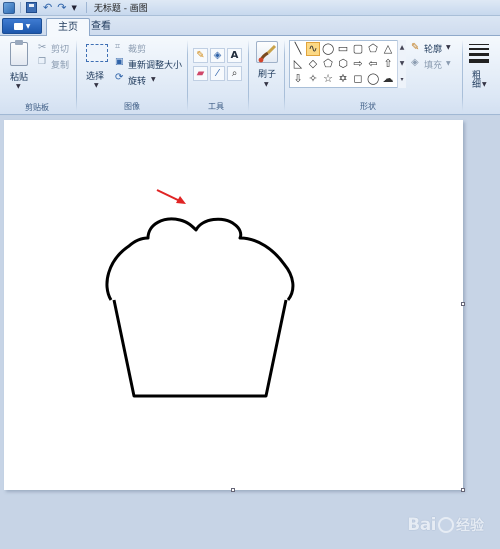  What do you see at coordinates (19, 53) in the screenshot?
I see `paste-icon` at bounding box center [19, 53].